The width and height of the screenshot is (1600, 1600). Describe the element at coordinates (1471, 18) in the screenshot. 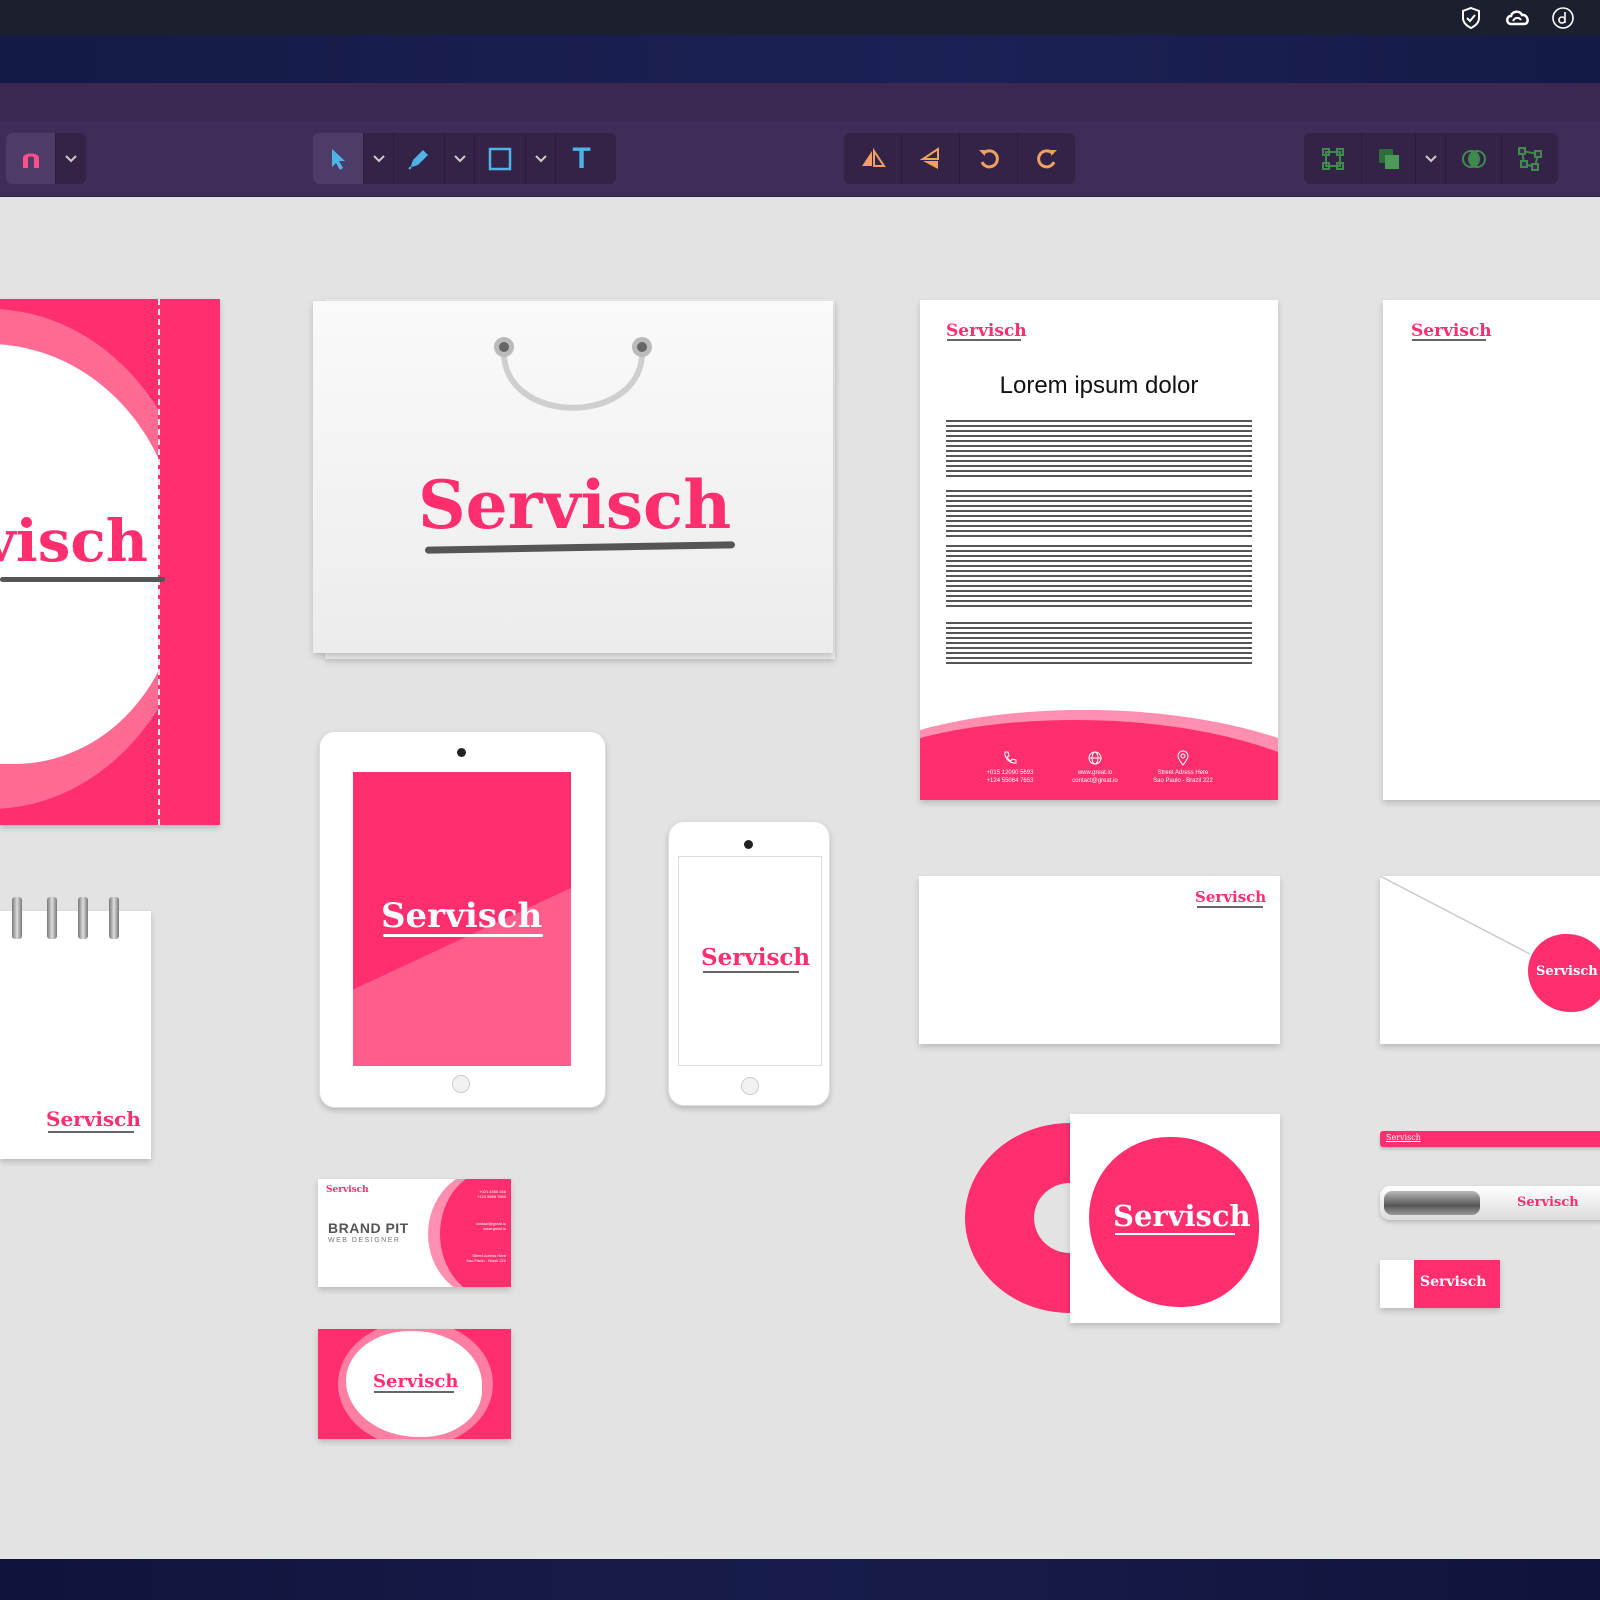

I see `check-shield-icon` at that location.